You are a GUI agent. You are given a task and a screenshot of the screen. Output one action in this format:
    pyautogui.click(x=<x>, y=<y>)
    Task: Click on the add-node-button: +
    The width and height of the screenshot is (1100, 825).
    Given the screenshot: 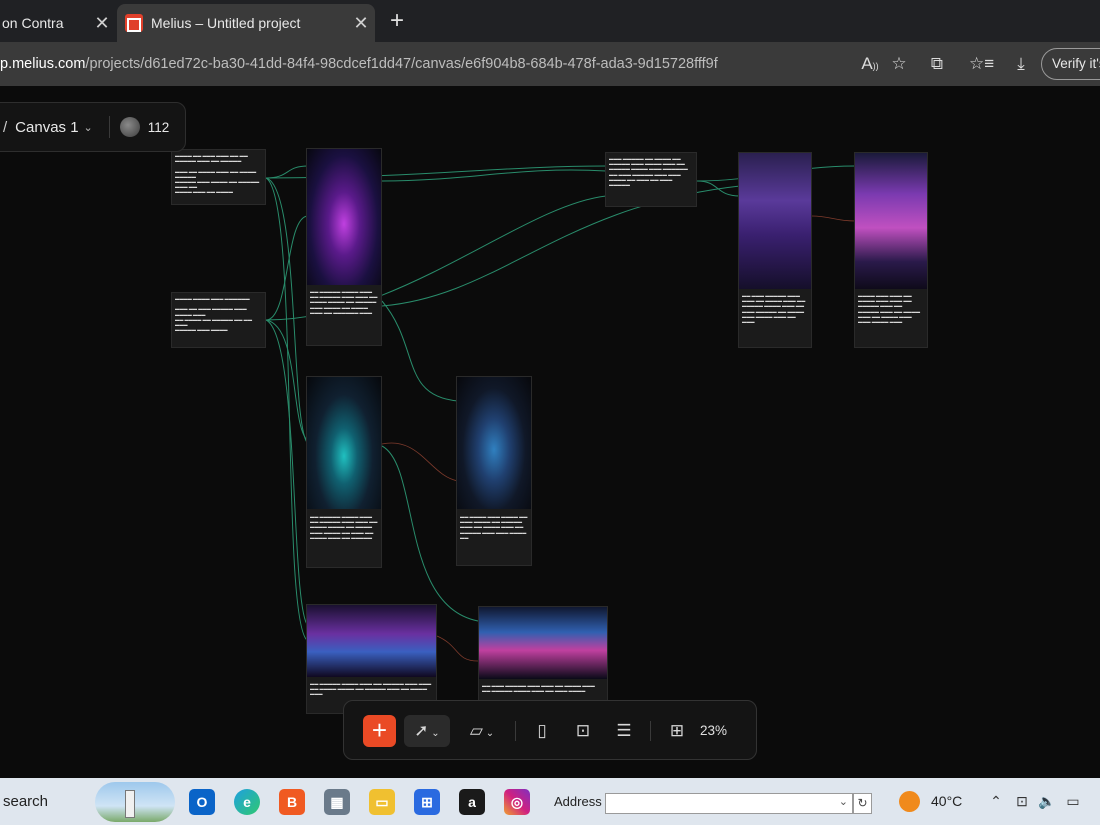 What is the action you would take?
    pyautogui.click(x=379, y=731)
    